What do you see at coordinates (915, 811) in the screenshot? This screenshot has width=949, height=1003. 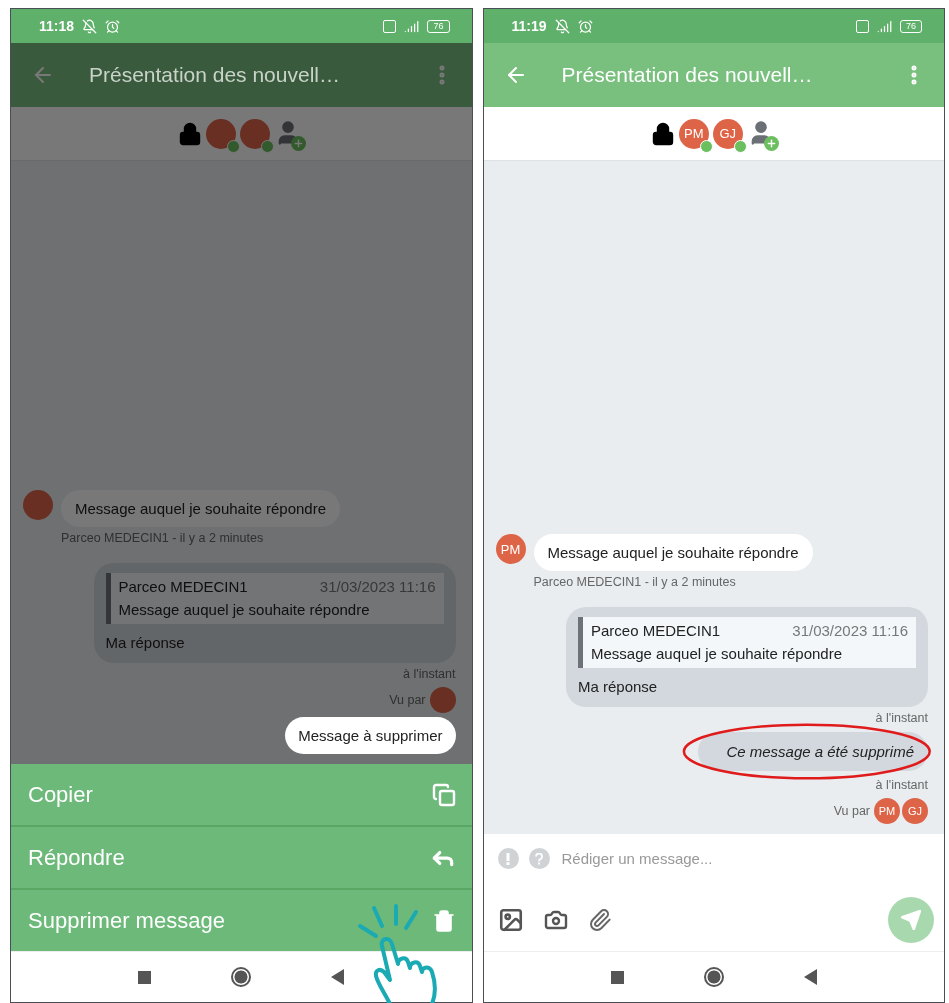 I see `avatar: GJ` at bounding box center [915, 811].